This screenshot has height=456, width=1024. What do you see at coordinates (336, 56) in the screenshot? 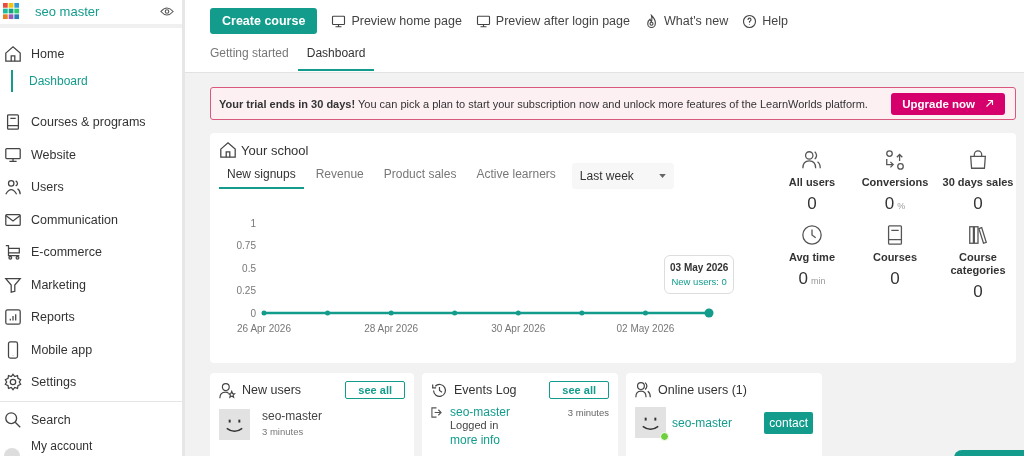
I see `page-tab: Dashboard` at bounding box center [336, 56].